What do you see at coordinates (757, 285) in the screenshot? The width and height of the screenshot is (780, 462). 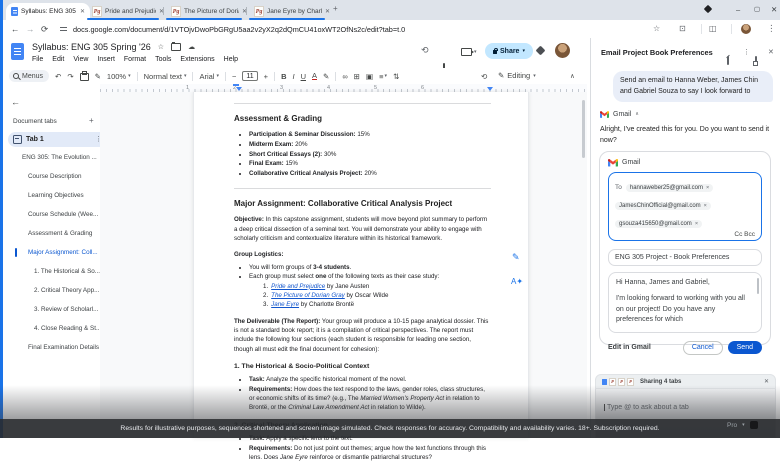 I see `body-scrollbar` at bounding box center [757, 285].